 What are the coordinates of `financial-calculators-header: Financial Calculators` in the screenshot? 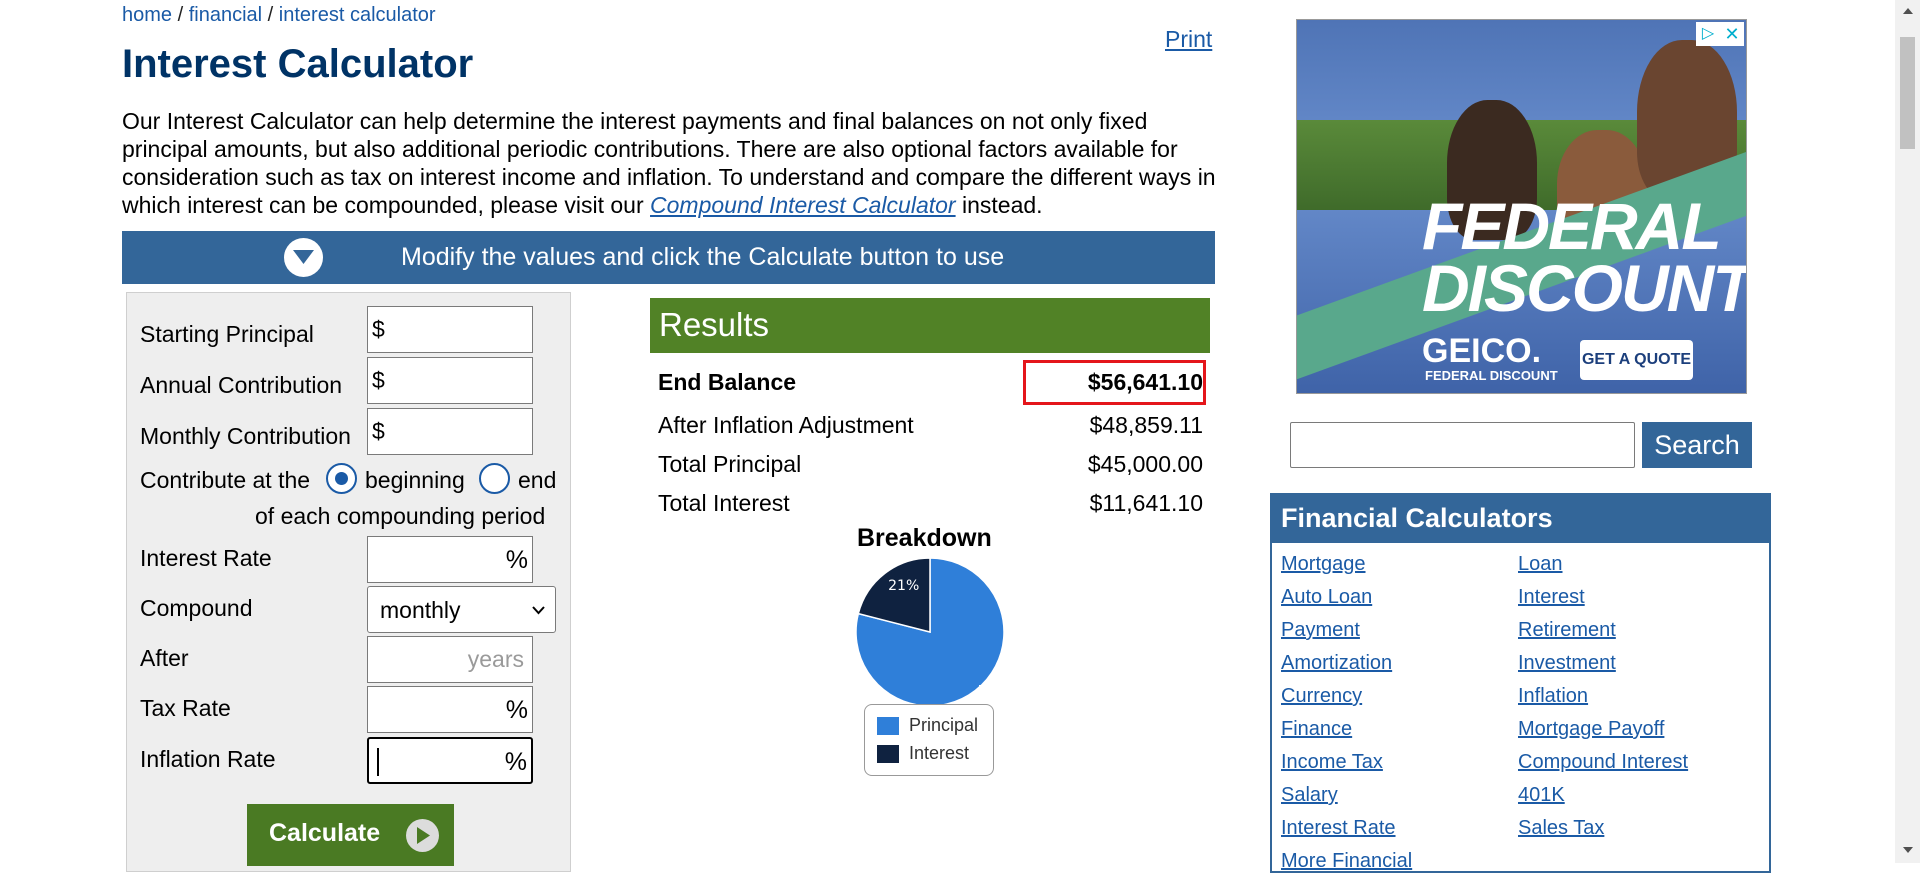 It's located at (1520, 519).